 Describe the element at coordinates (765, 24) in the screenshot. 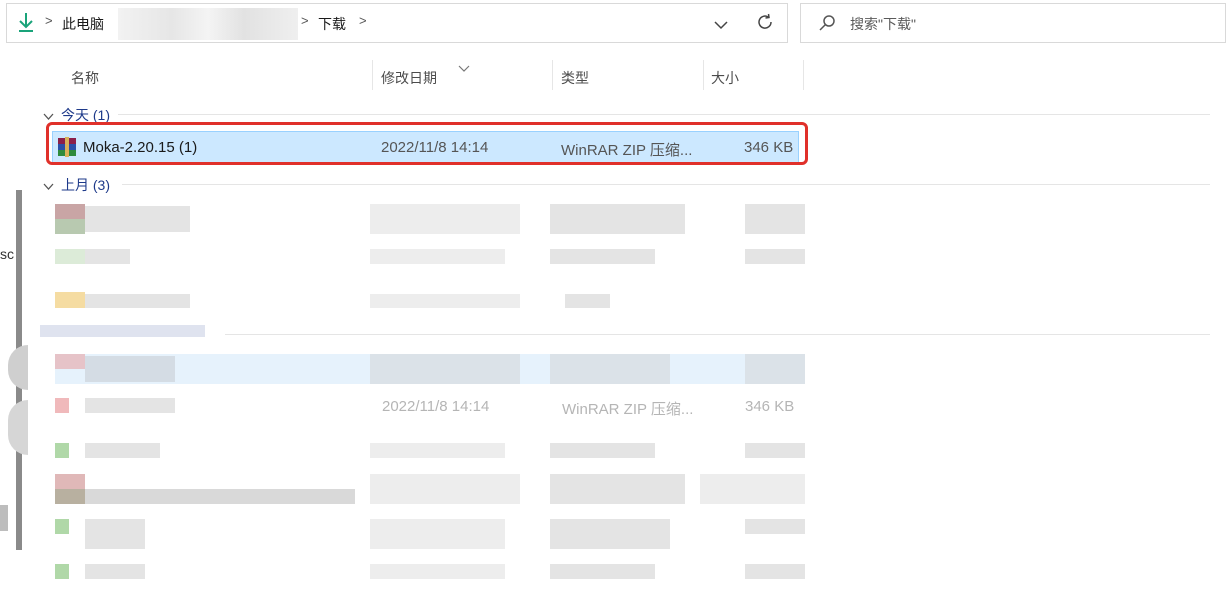

I see `refresh-icon` at that location.